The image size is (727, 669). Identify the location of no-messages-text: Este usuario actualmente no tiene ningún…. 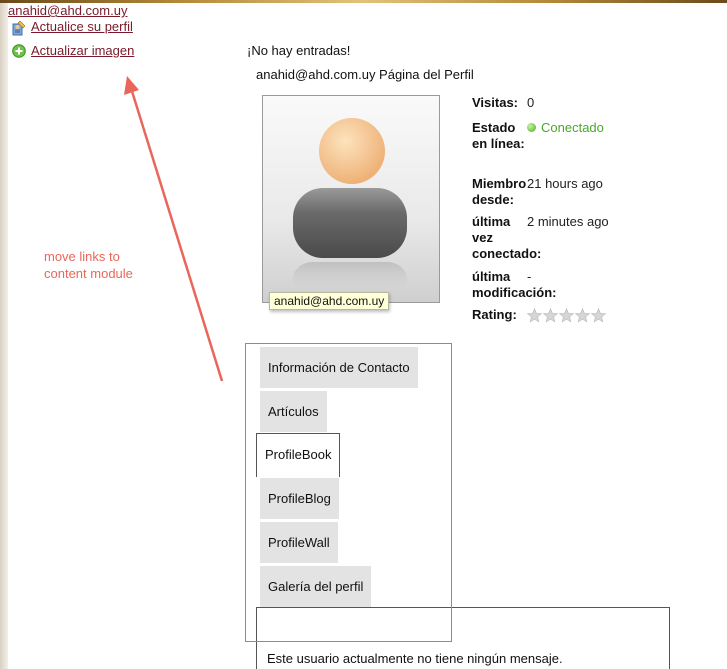
(415, 658).